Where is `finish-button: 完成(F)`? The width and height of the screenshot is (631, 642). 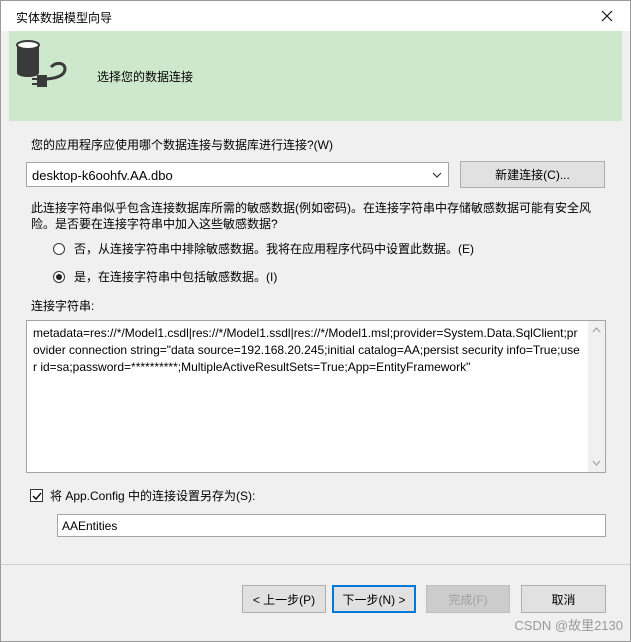
finish-button: 完成(F) is located at coordinates (468, 599).